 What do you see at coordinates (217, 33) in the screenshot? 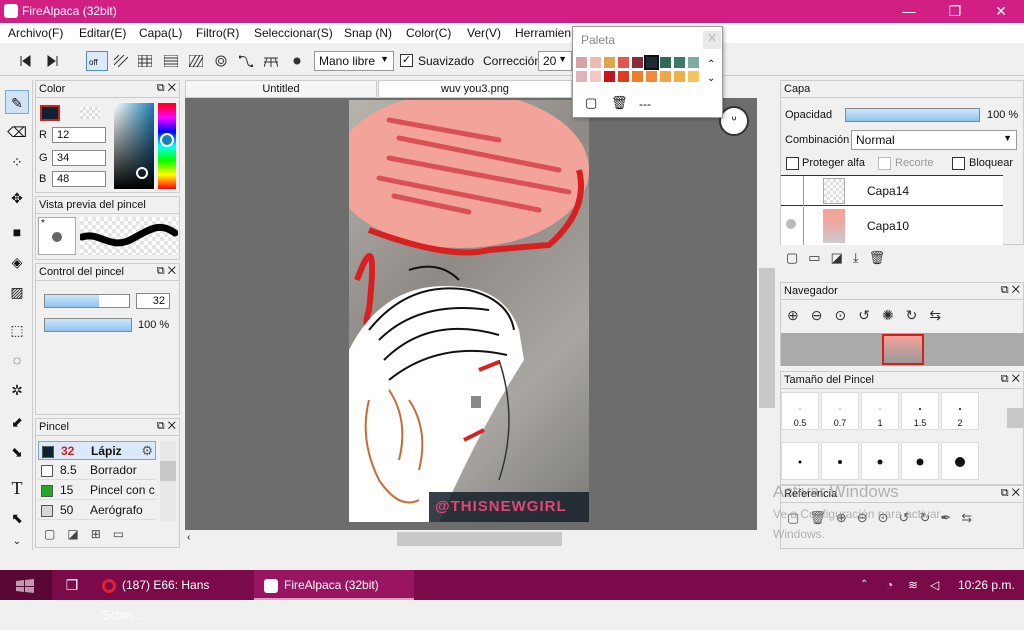
I see `menu-filtro: Filtro(R)` at bounding box center [217, 33].